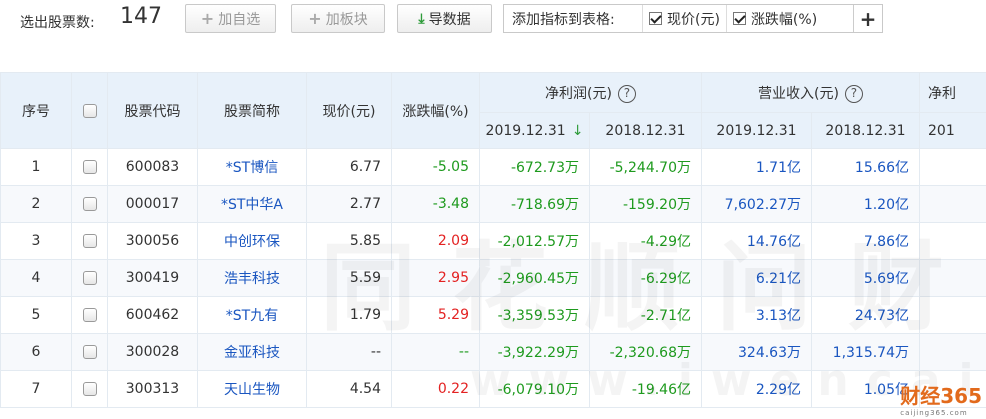 Image resolution: width=986 pixels, height=419 pixels. What do you see at coordinates (36, 167) in the screenshot?
I see `cell-index: 1` at bounding box center [36, 167].